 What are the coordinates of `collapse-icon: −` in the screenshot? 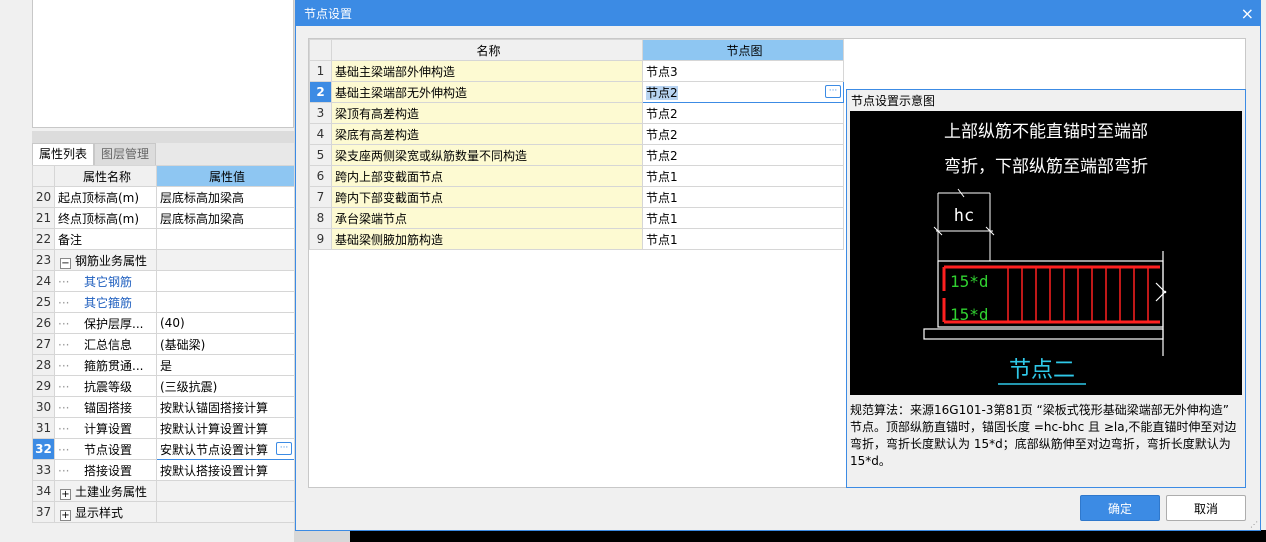 It's located at (65, 263).